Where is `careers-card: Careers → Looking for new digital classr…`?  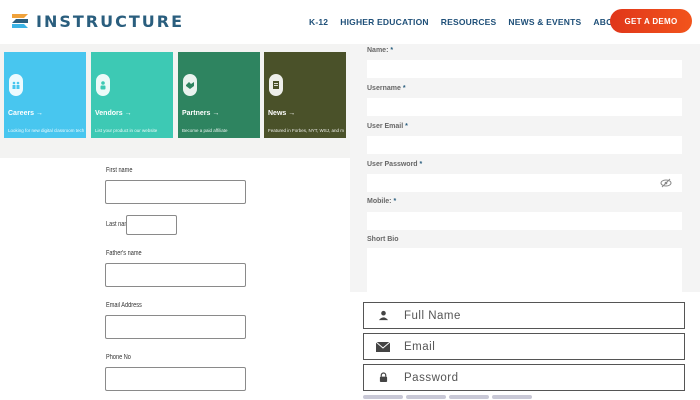
careers-card: Careers → Looking for new digital classr… is located at coordinates (45, 95).